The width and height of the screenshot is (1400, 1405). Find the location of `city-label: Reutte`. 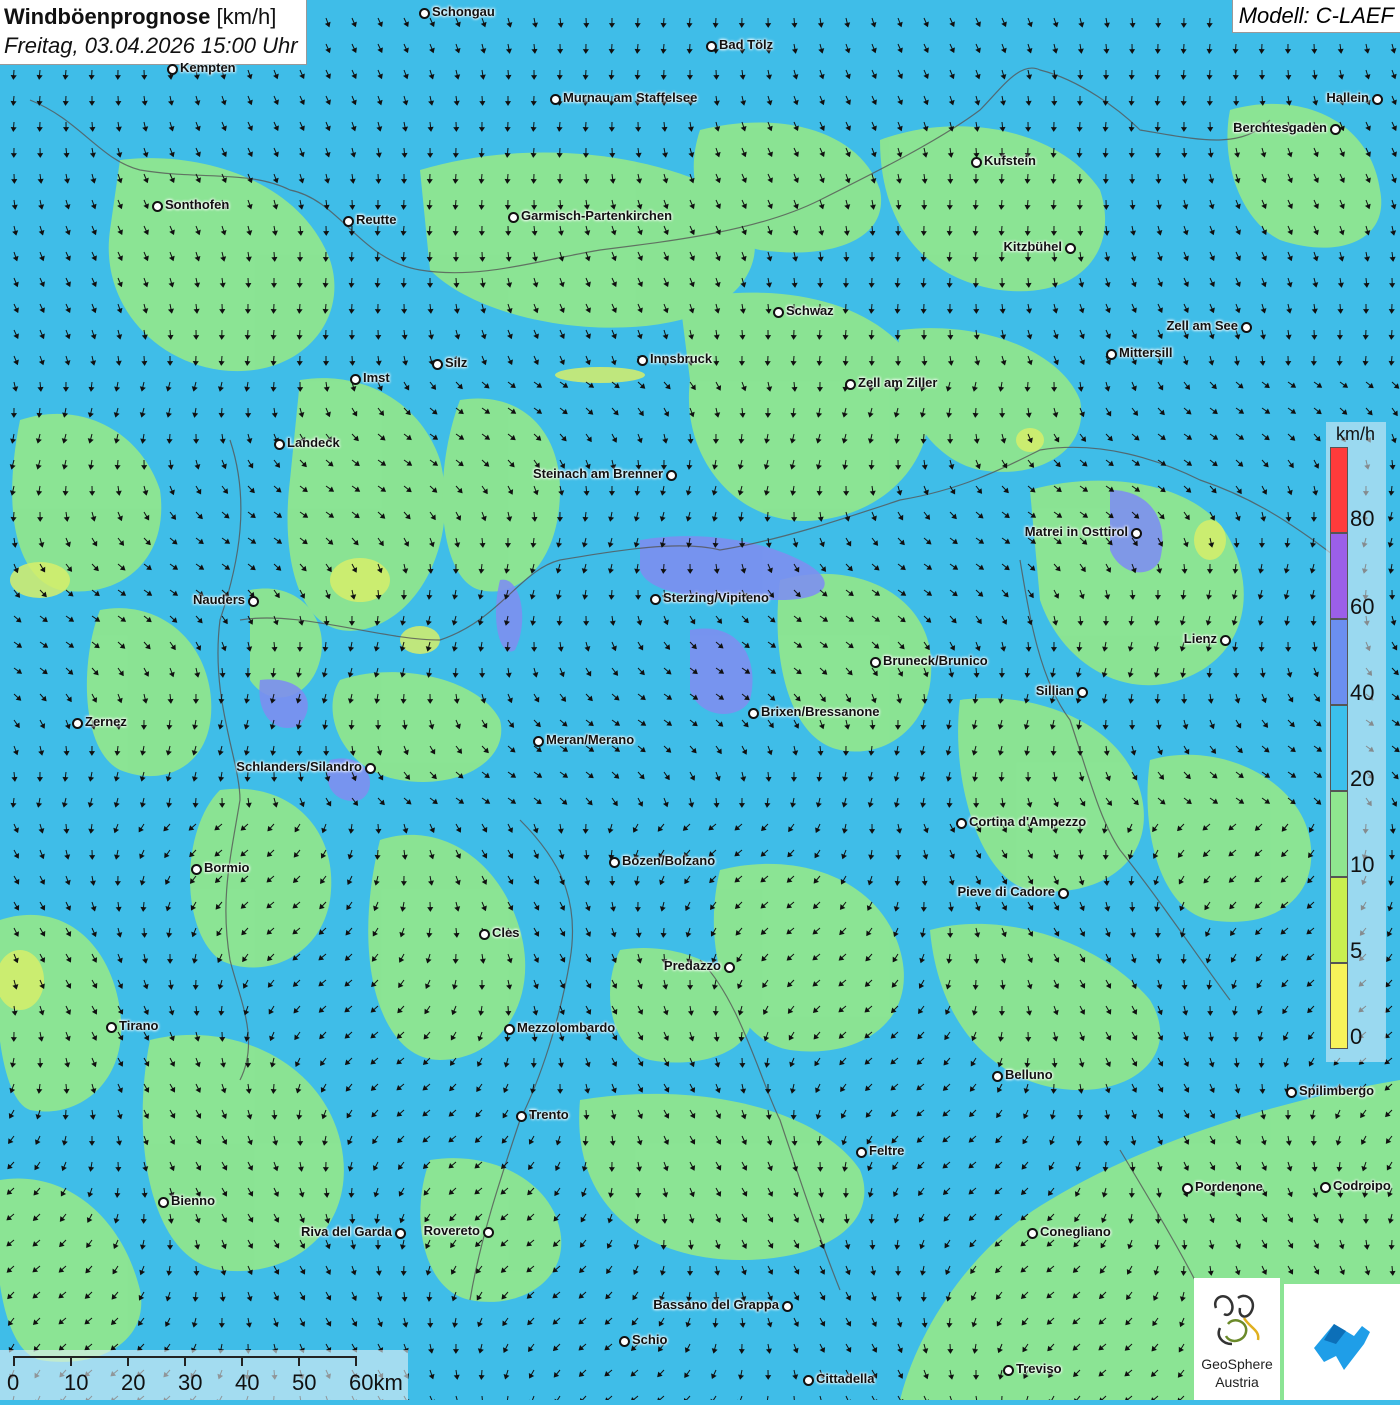

city-label: Reutte is located at coordinates (376, 219).